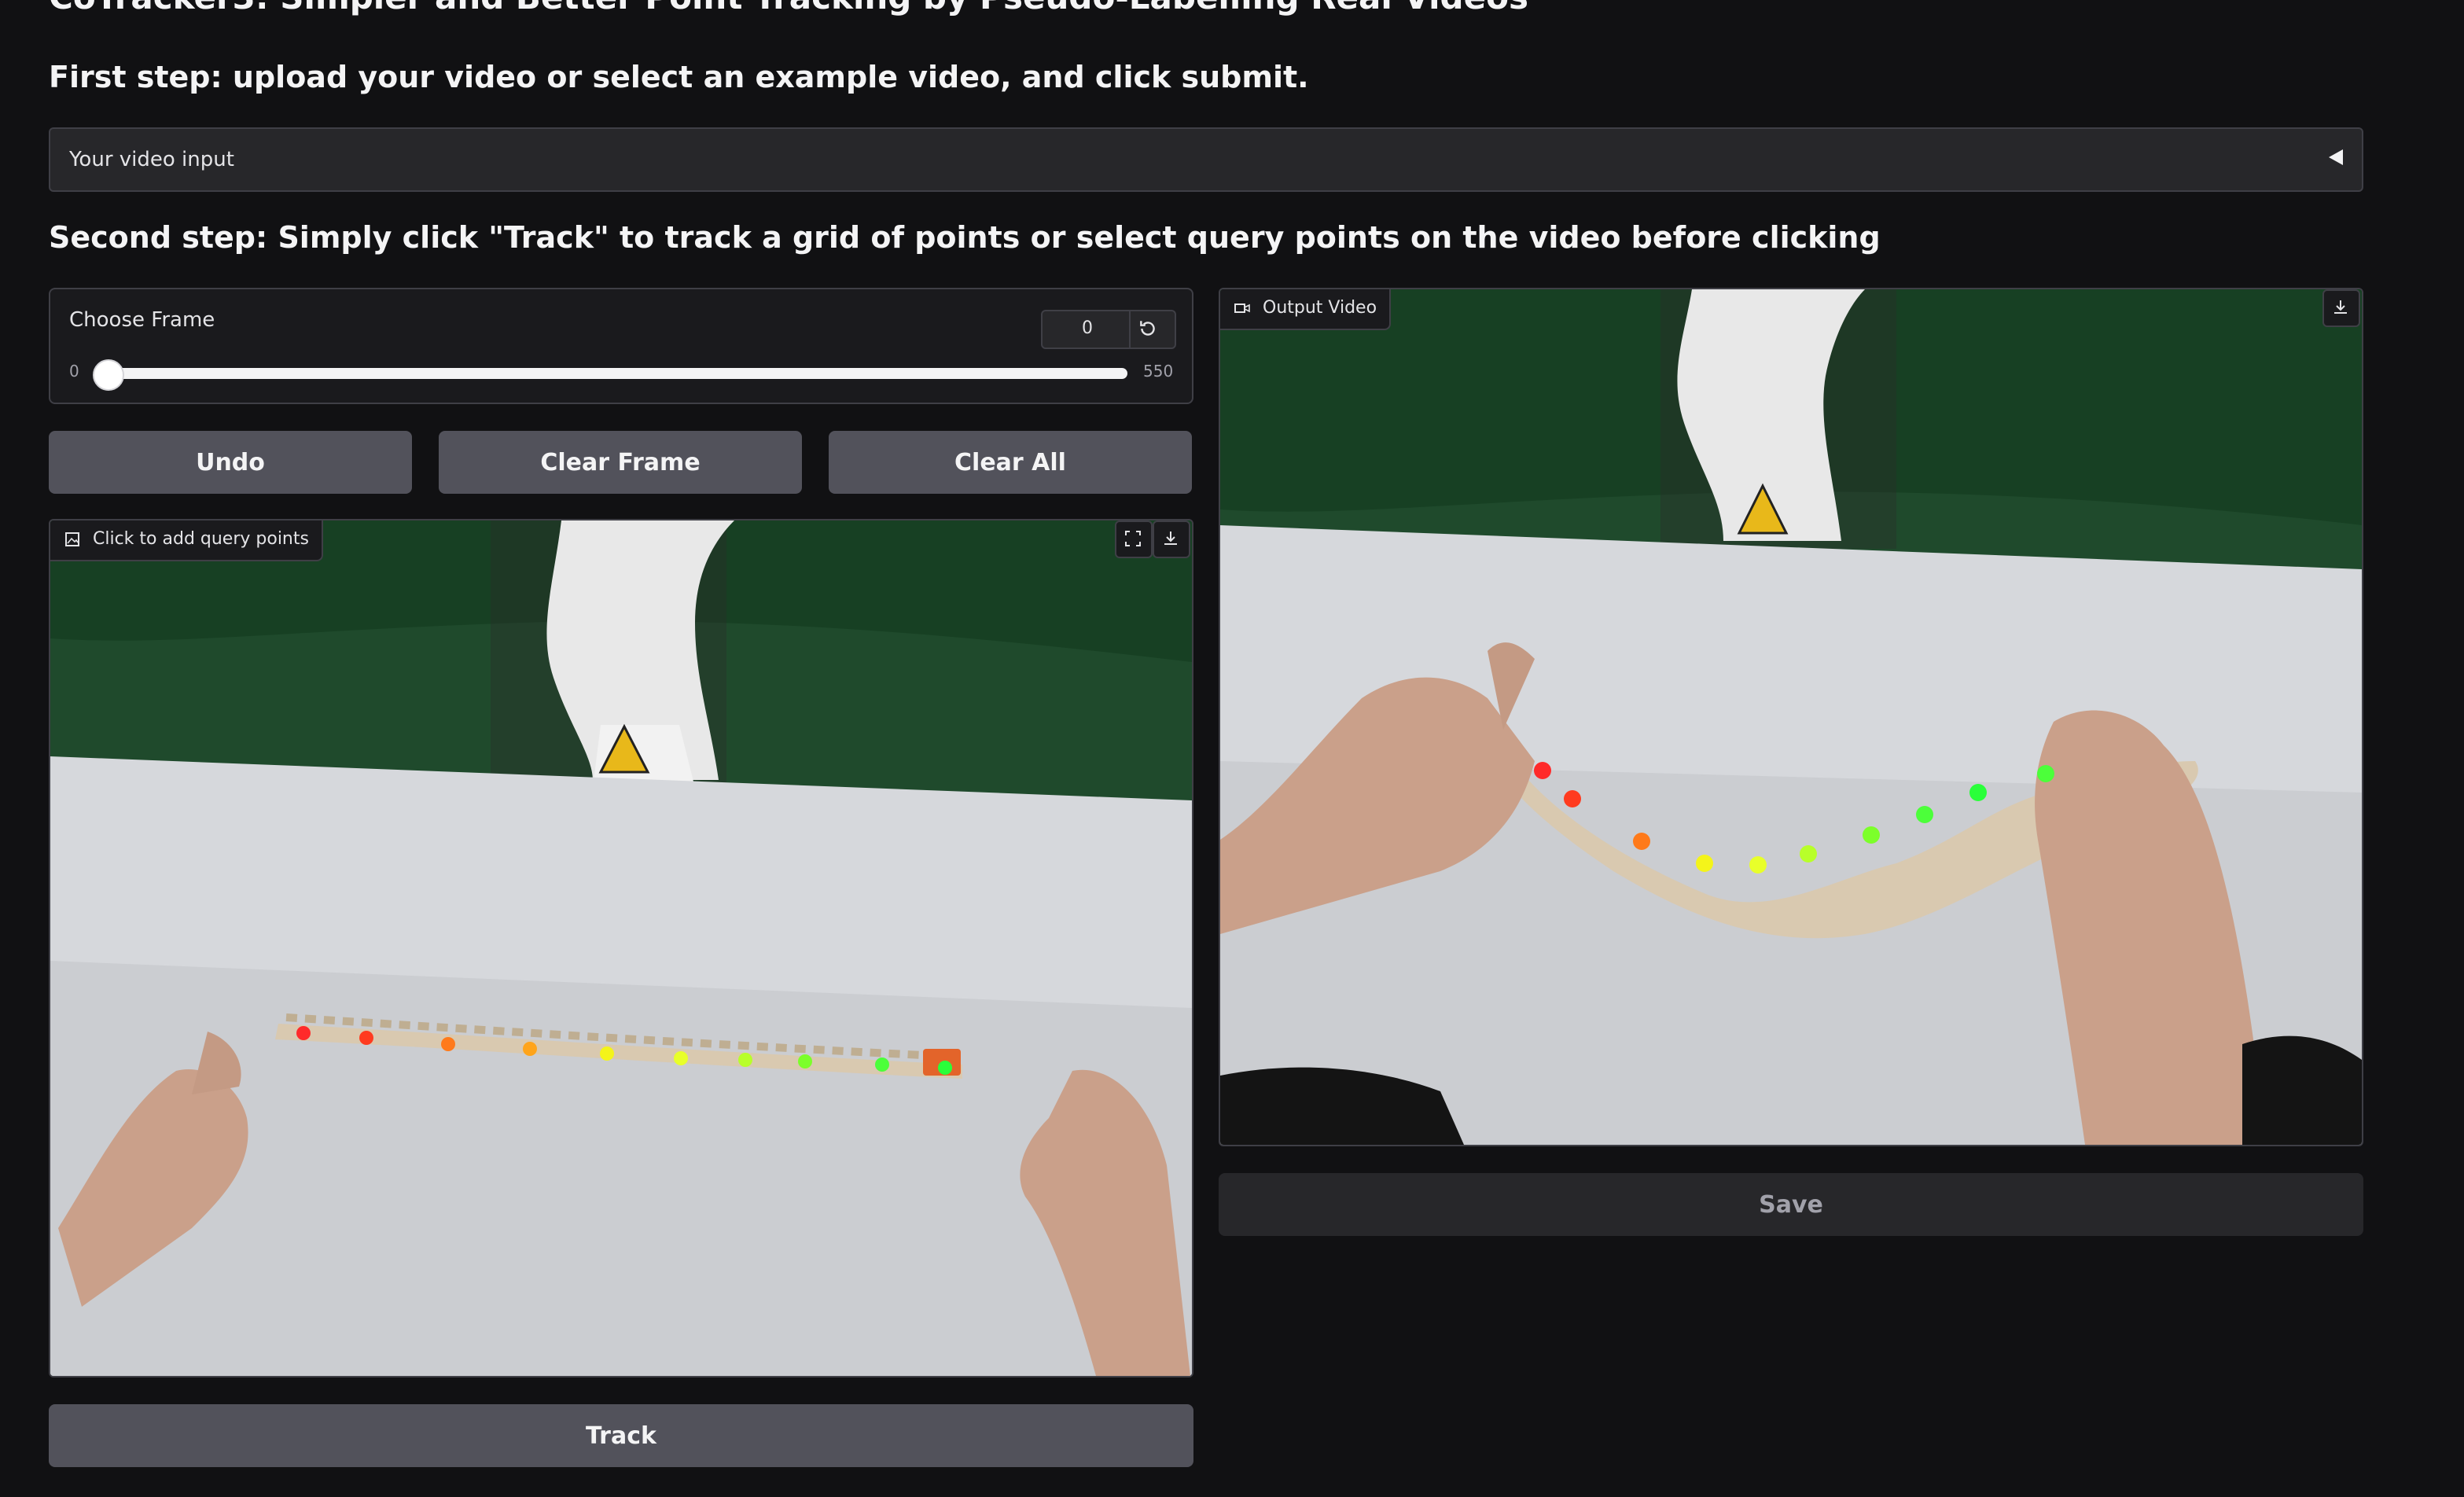  I want to click on query-download-button, so click(1171, 539).